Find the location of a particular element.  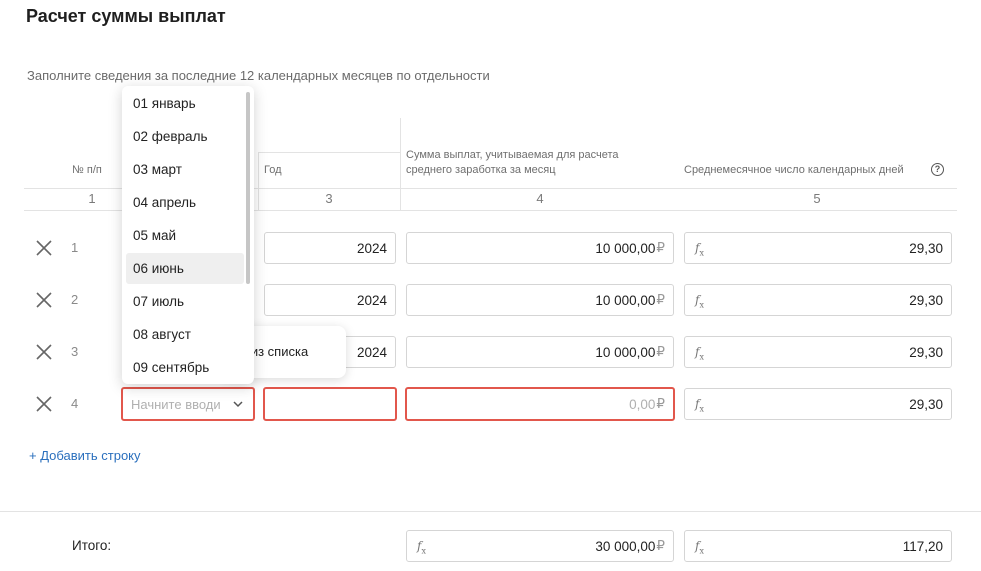

row-number: 4 is located at coordinates (75, 403).